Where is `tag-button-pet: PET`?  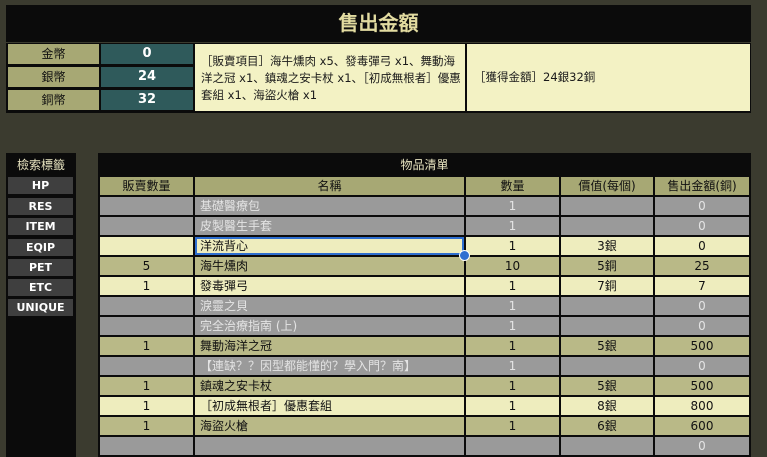
tag-button-pet: PET is located at coordinates (40, 267).